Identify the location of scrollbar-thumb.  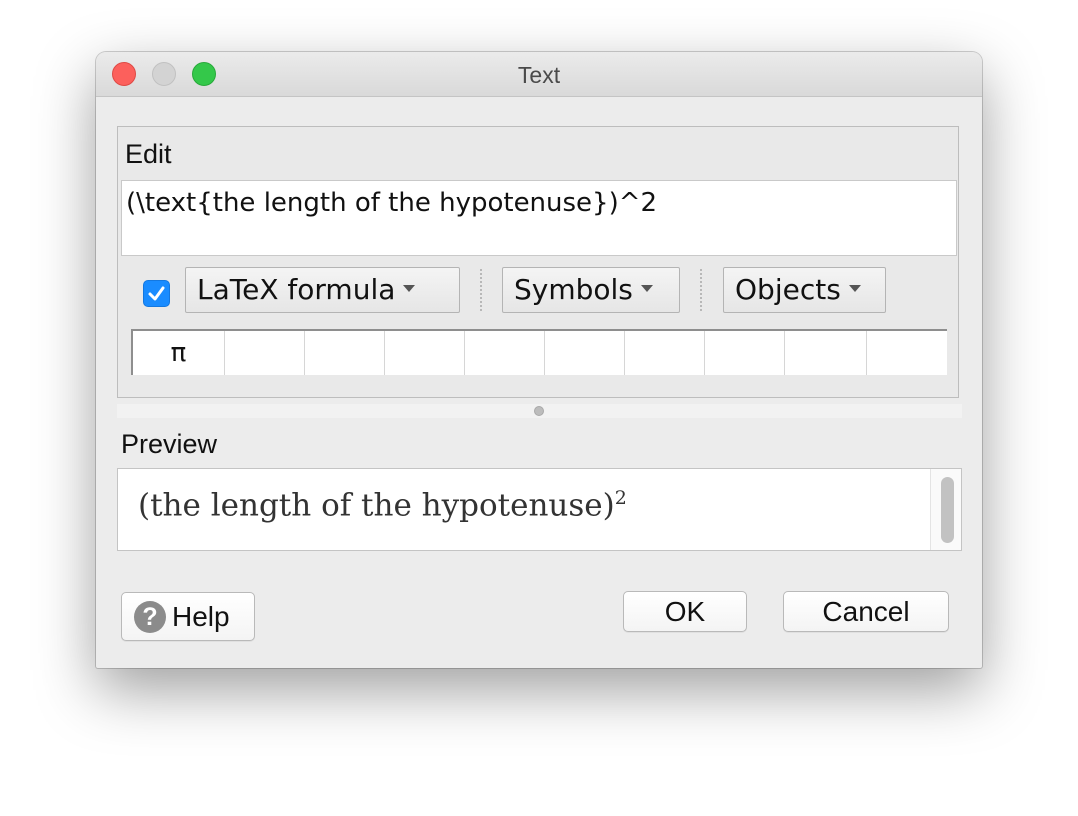
(947, 510).